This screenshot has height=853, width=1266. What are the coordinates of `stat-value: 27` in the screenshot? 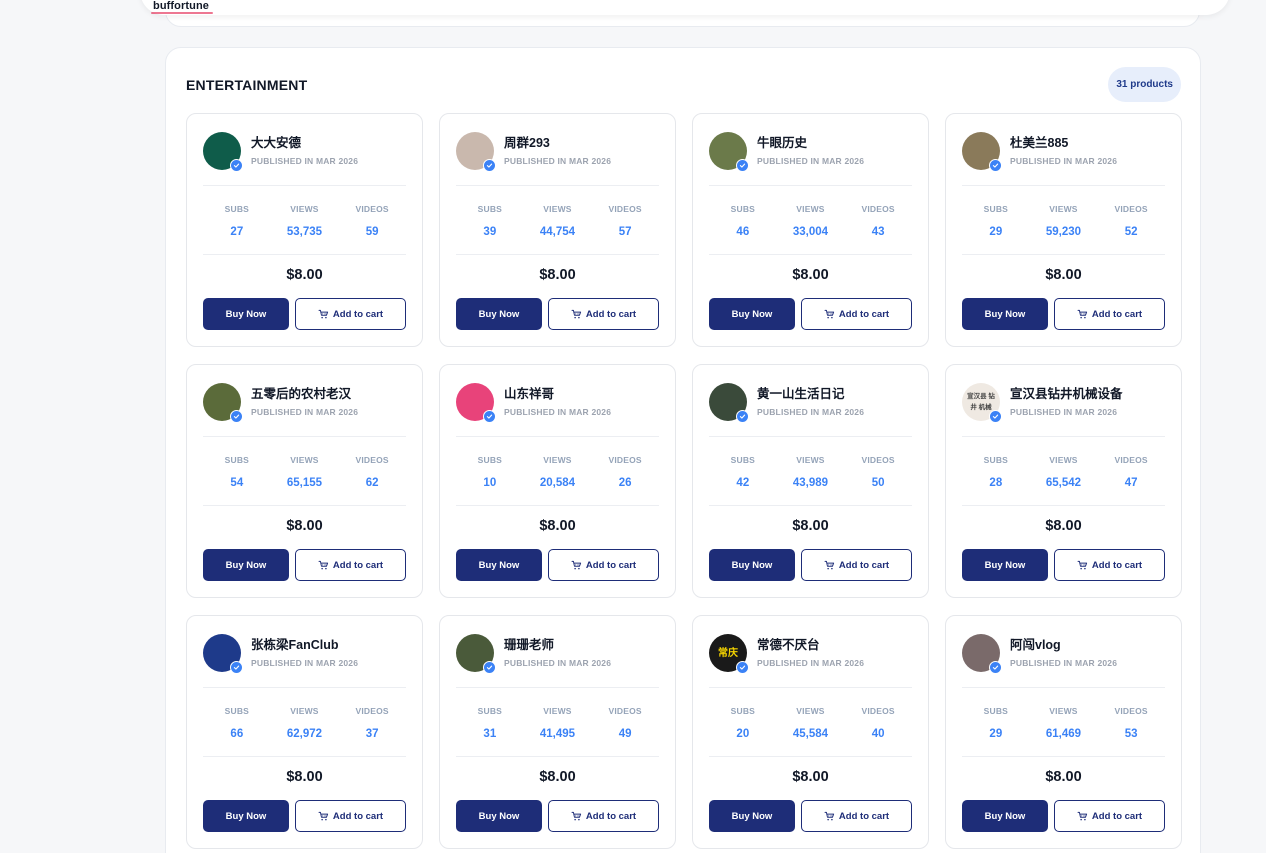 It's located at (237, 232).